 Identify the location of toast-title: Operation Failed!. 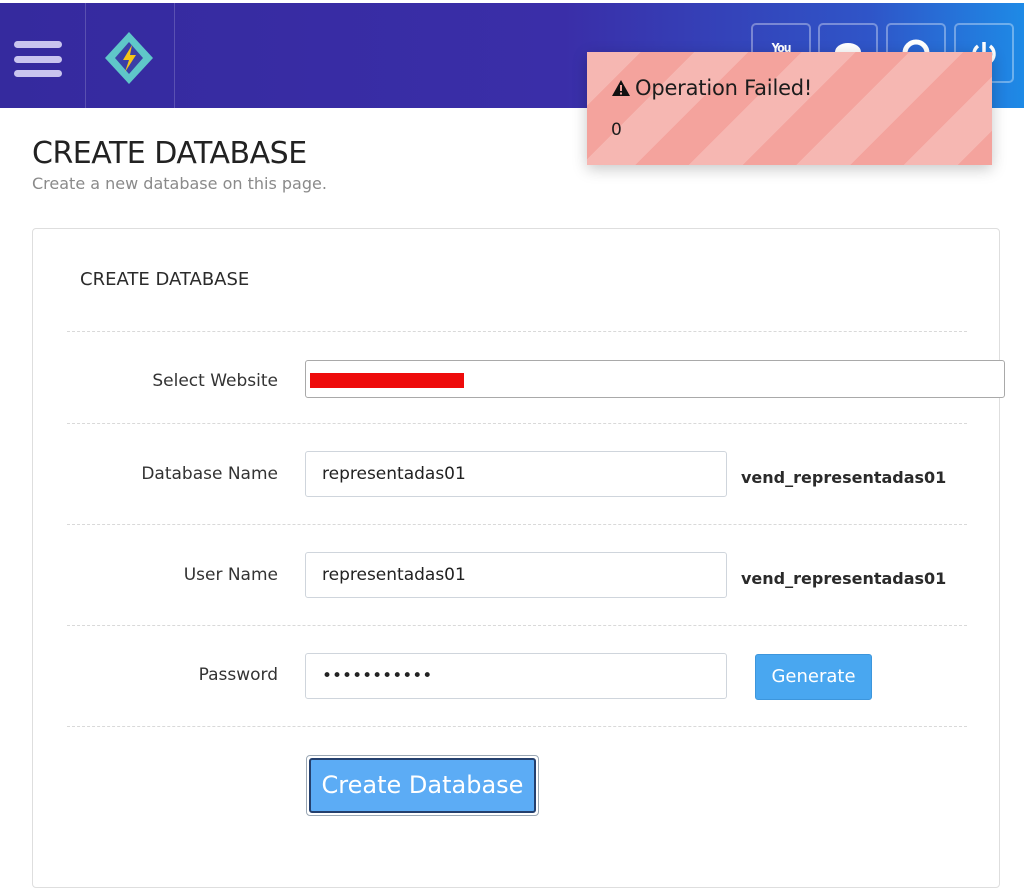
(711, 88).